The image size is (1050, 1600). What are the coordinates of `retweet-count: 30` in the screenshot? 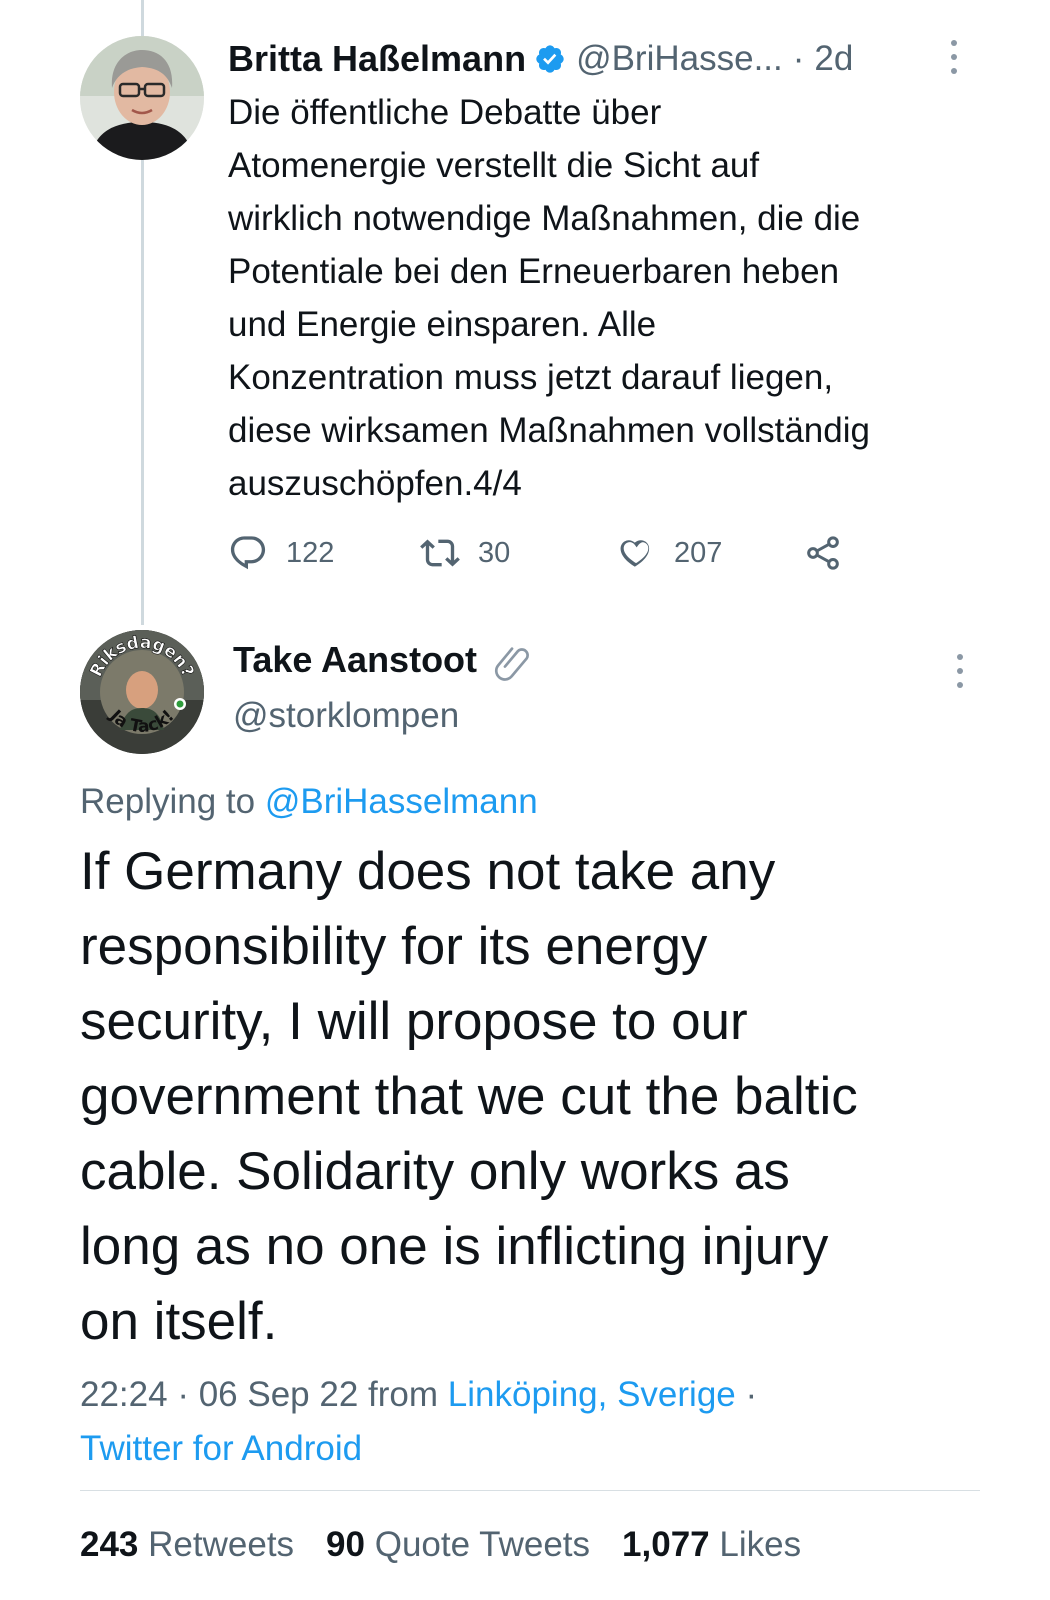 It's located at (494, 552).